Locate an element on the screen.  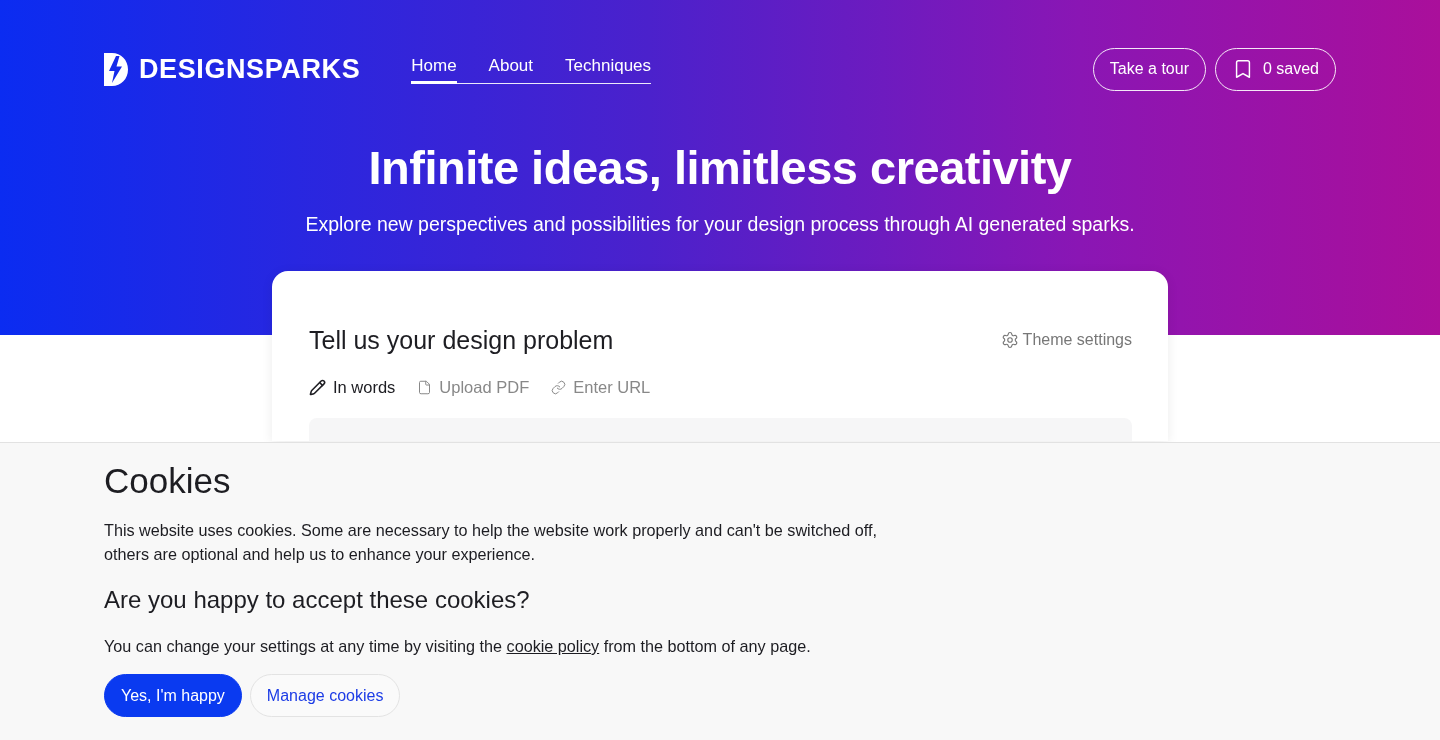
input-tab: Upload PDF is located at coordinates (473, 387).